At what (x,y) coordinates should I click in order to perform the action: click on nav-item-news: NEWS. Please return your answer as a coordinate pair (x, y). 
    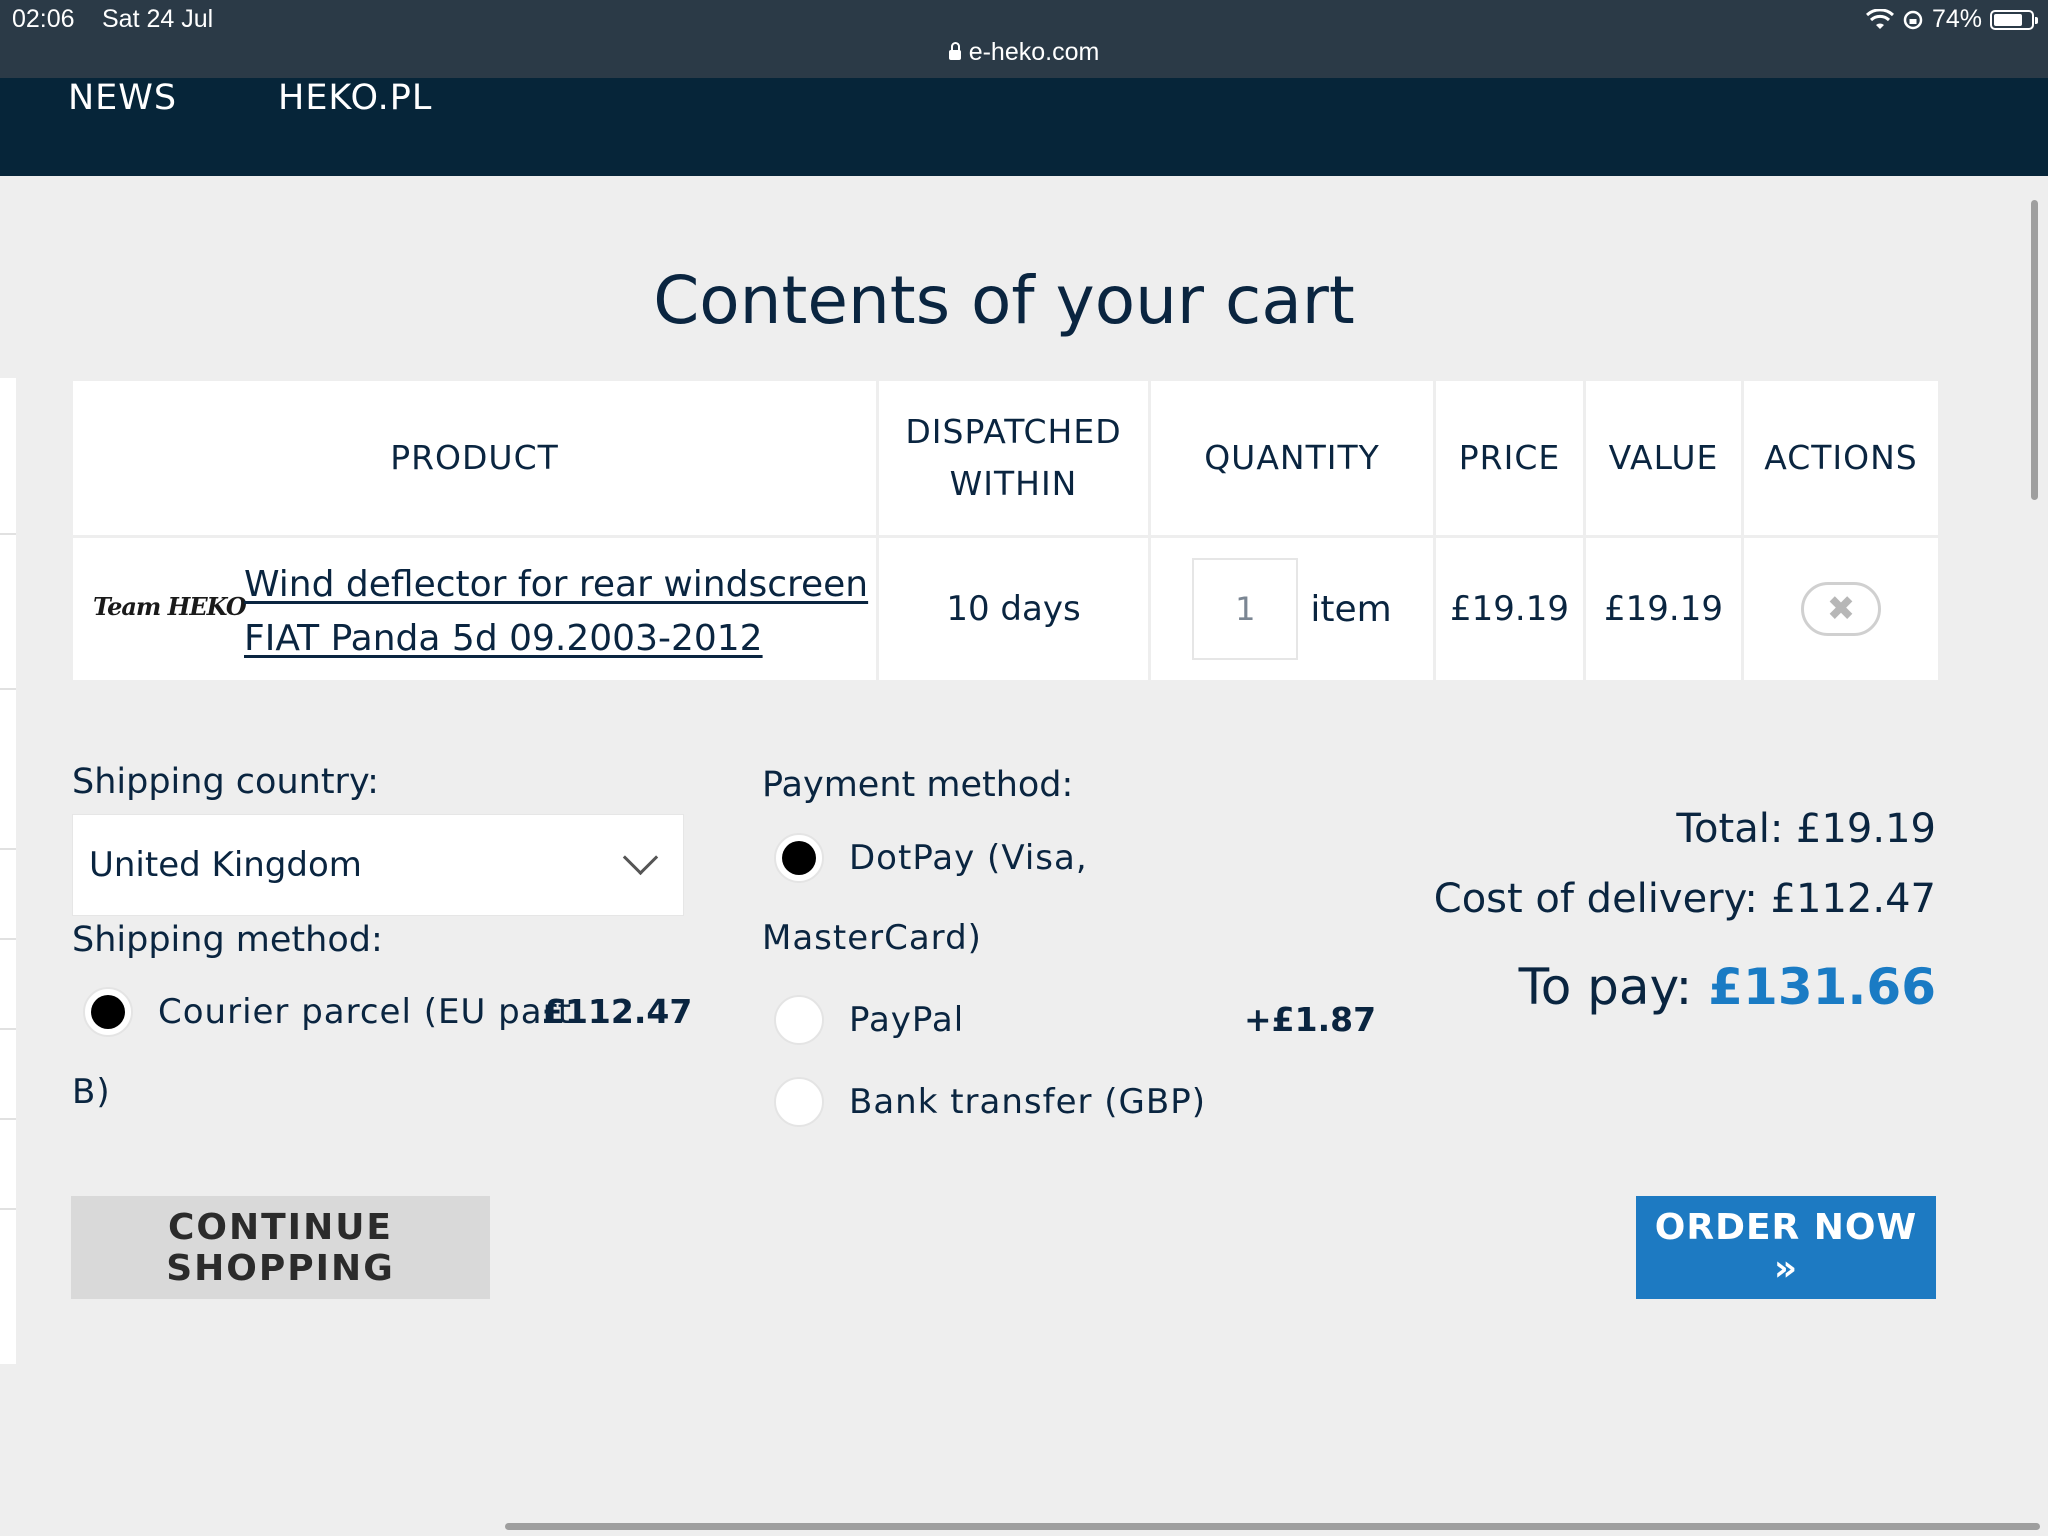
    Looking at the image, I should click on (122, 98).